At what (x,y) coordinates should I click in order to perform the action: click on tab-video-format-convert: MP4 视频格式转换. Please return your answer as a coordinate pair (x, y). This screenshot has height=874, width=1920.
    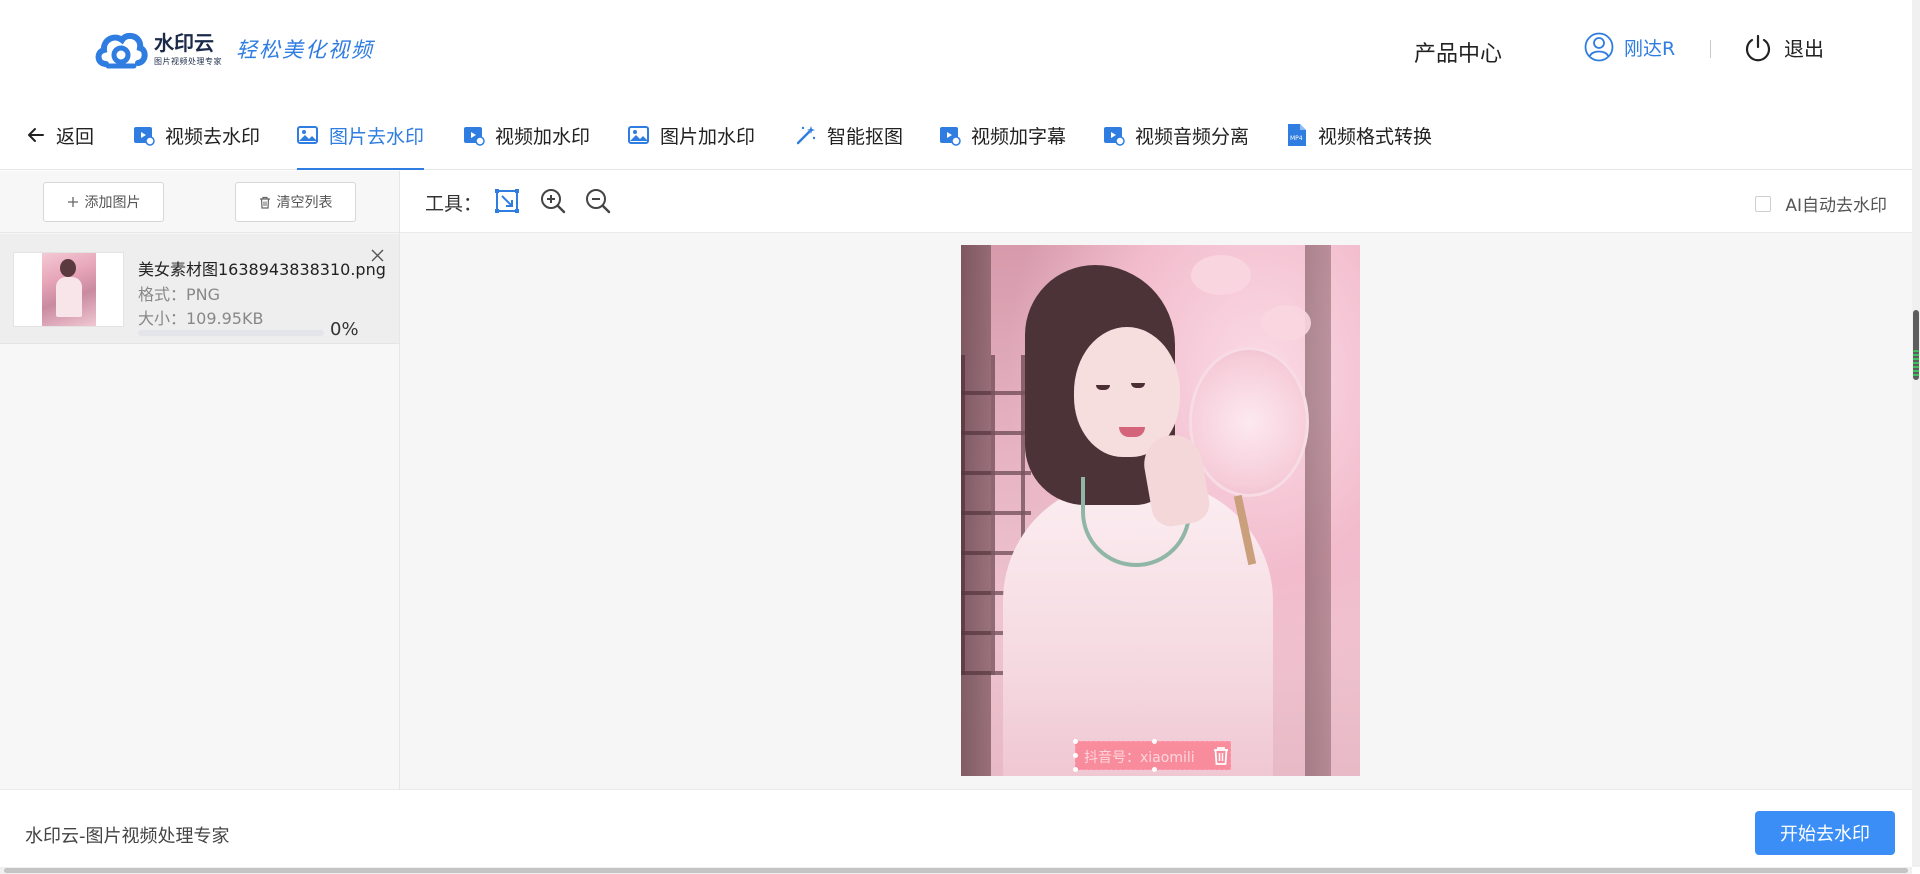
    Looking at the image, I should click on (1359, 135).